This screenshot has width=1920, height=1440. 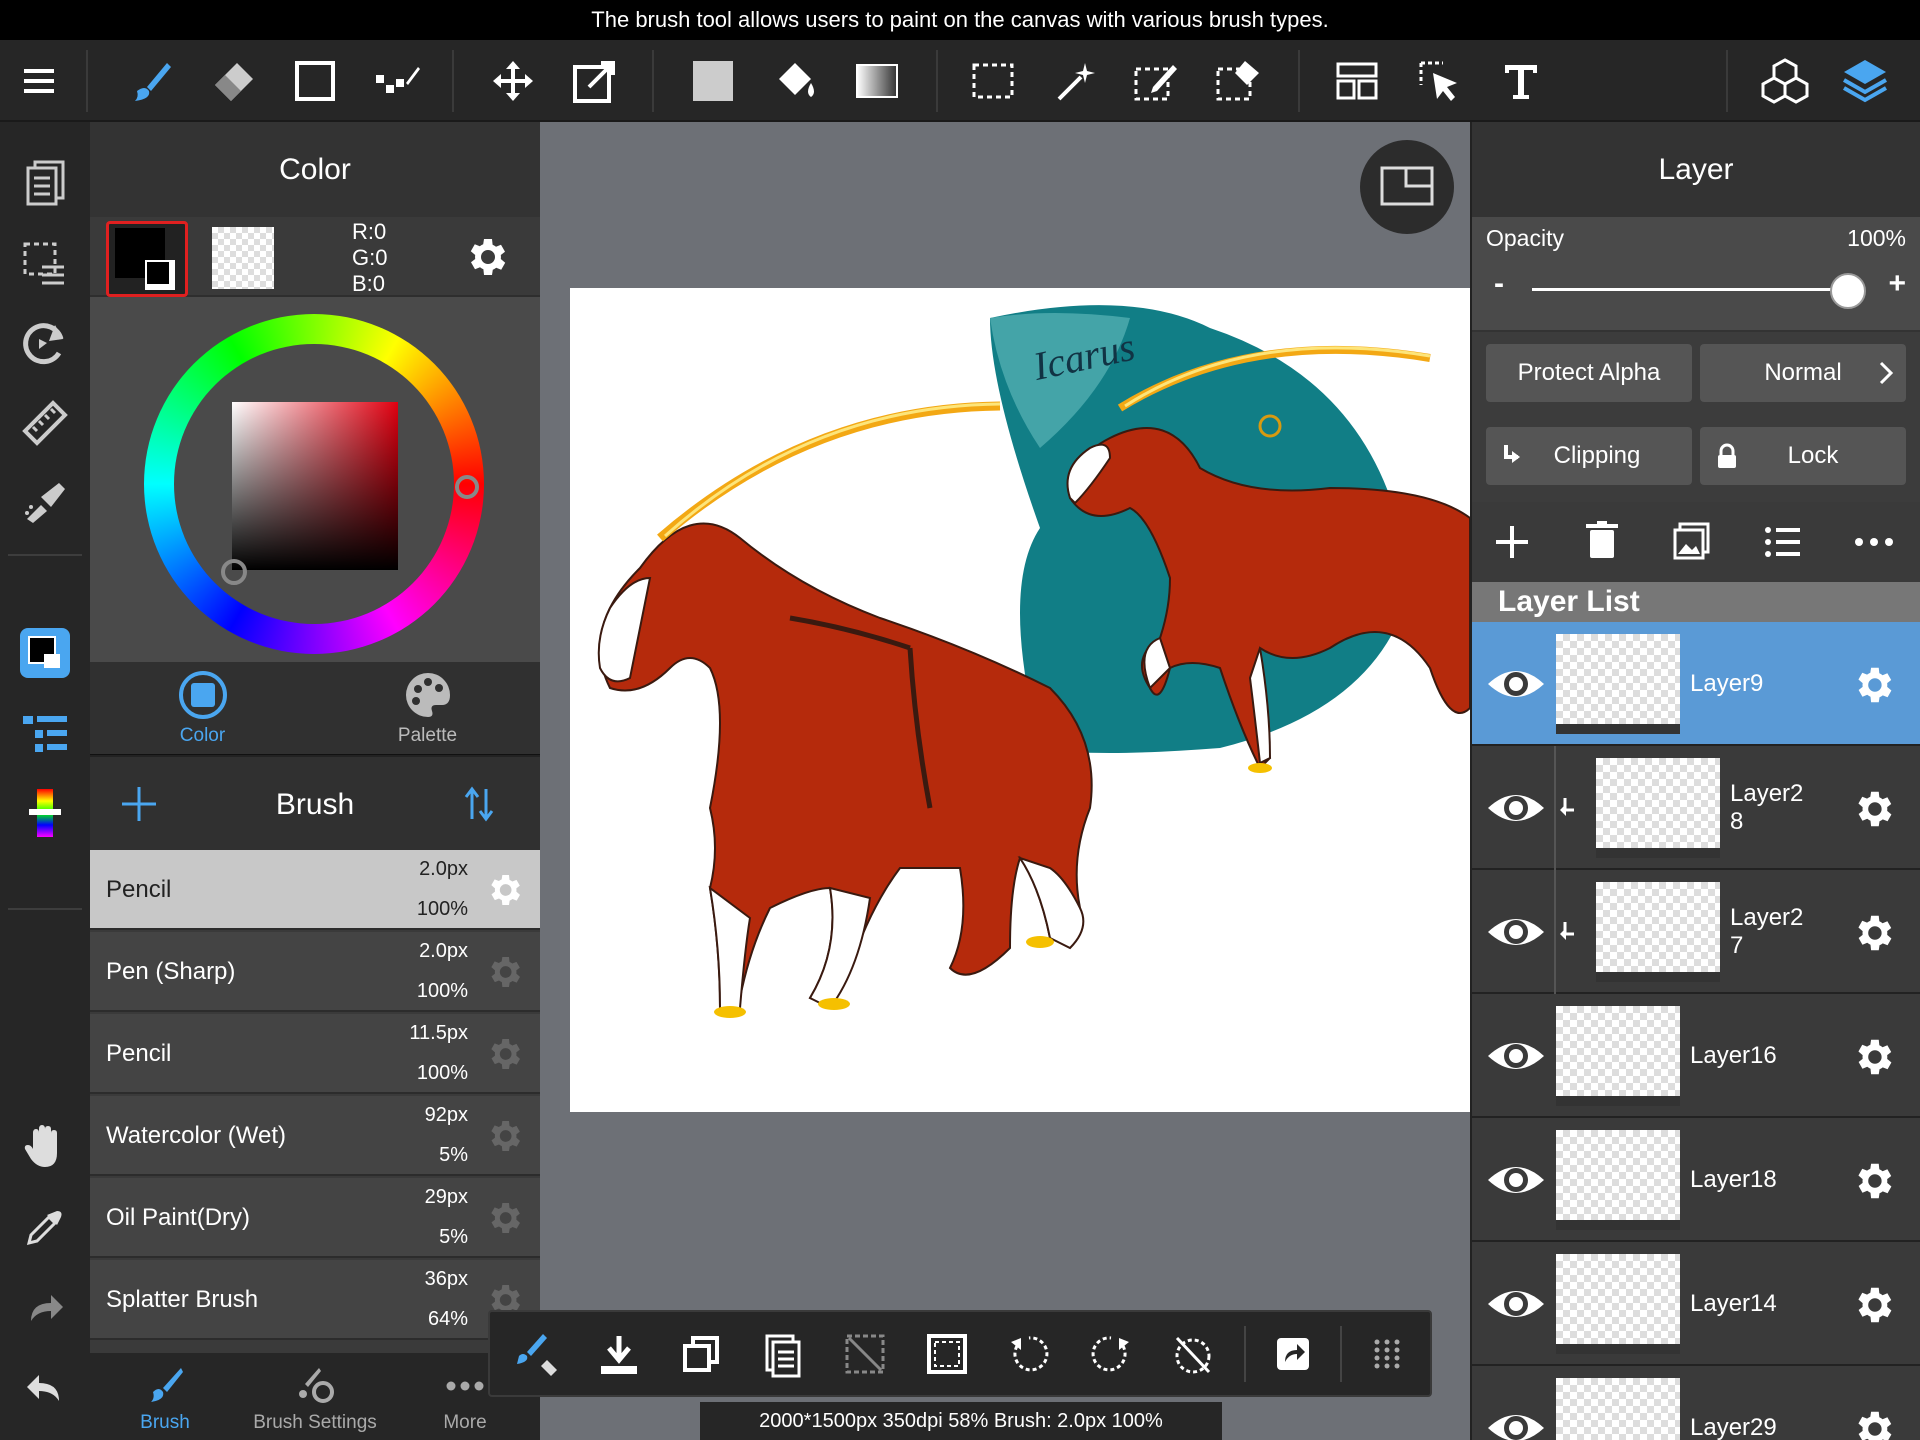 I want to click on brush-item: Splatter Brush 36px 64%, so click(x=315, y=1300).